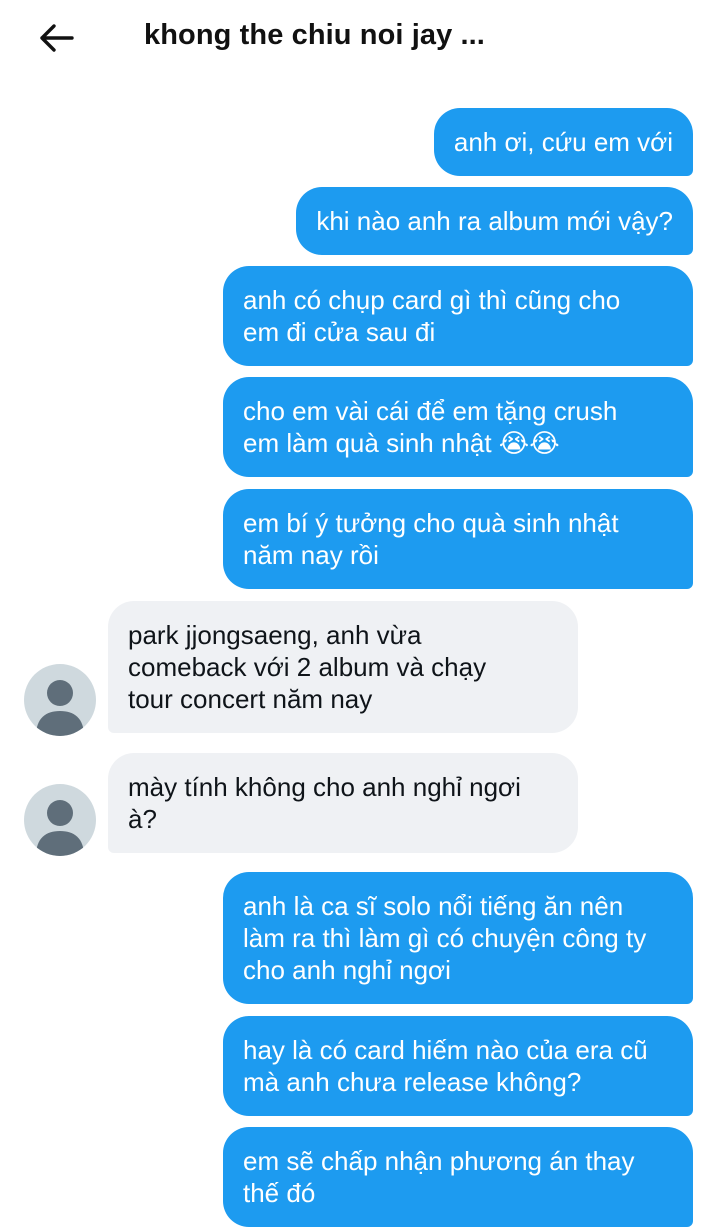 This screenshot has height=1232, width=716. I want to click on message-bubble-incoming: mày tính không cho anh nghỉ ngơi à?, so click(343, 803).